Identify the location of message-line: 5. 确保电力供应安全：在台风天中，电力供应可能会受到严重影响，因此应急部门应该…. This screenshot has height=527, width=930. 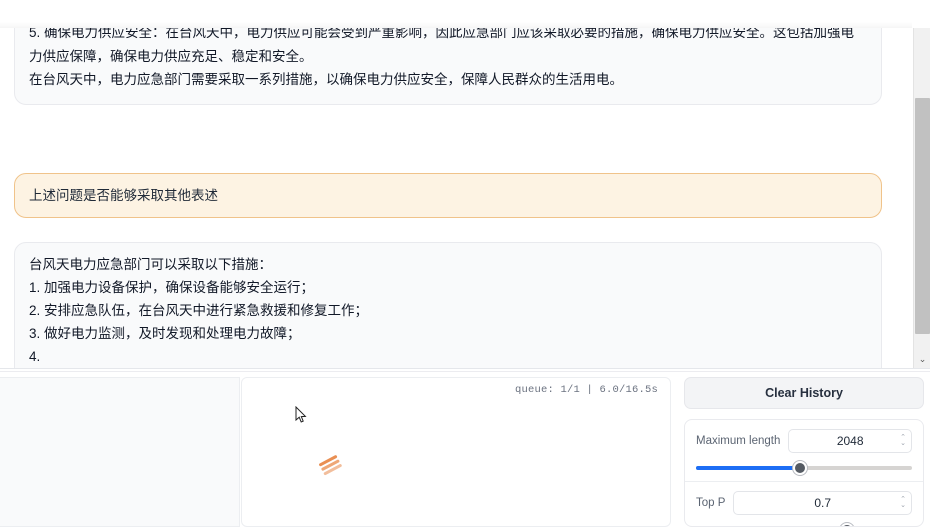
(442, 46).